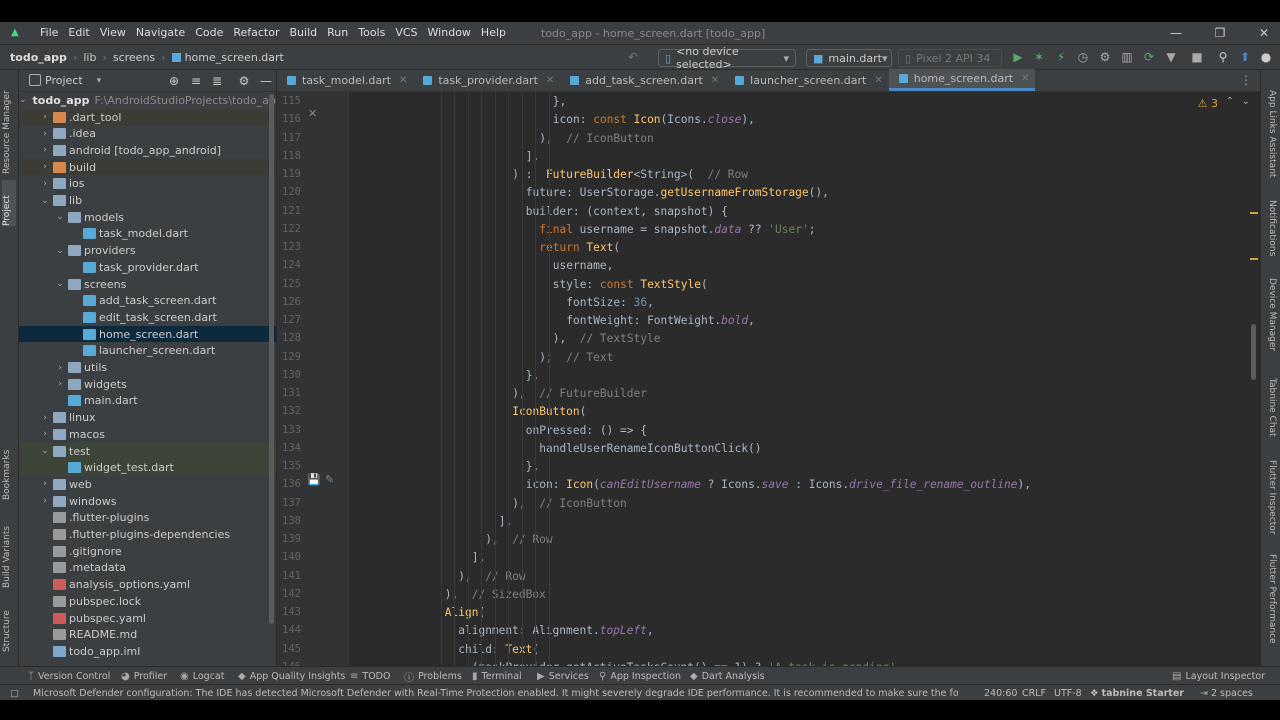  Describe the element at coordinates (1253, 352) in the screenshot. I see `editor-scrollbar` at that location.